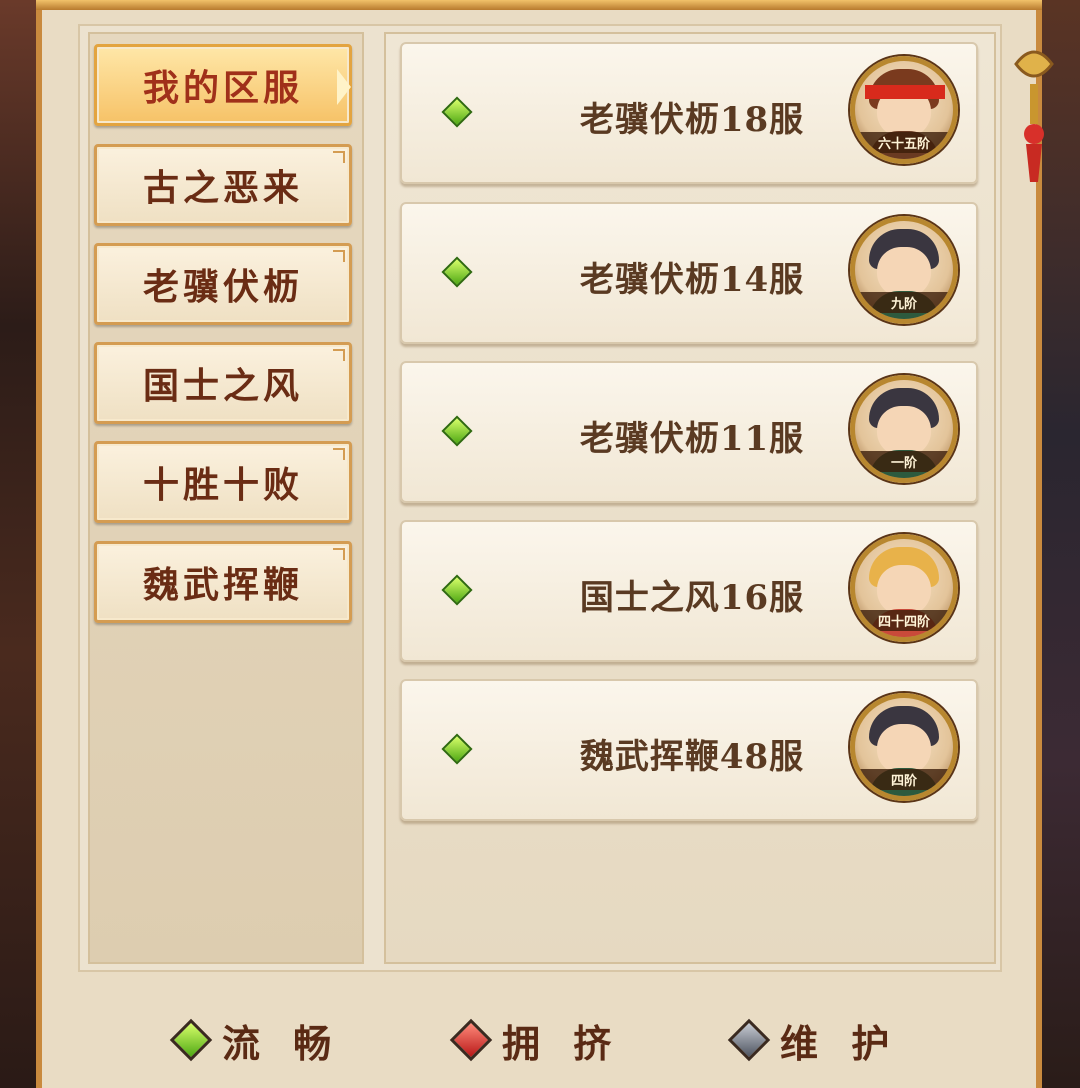 The height and width of the screenshot is (1088, 1080). Describe the element at coordinates (222, 188) in the screenshot. I see `tab-label: 古之恶来` at that location.